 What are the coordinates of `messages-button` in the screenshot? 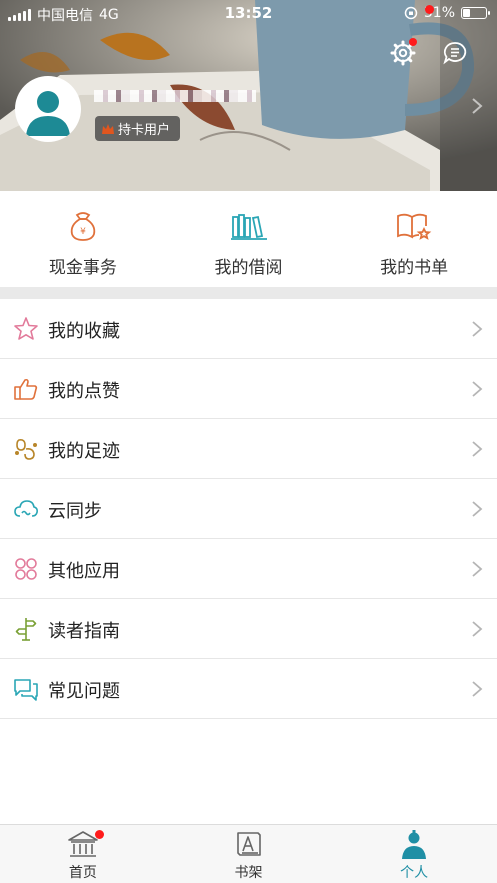 It's located at (455, 53).